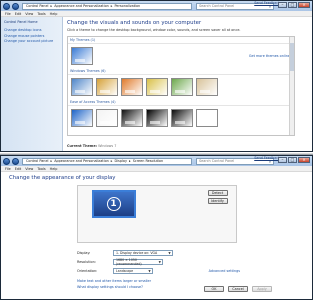  I want to click on sidebar-link-mouse-pointers: Change mouse pointers, so click(31, 36).